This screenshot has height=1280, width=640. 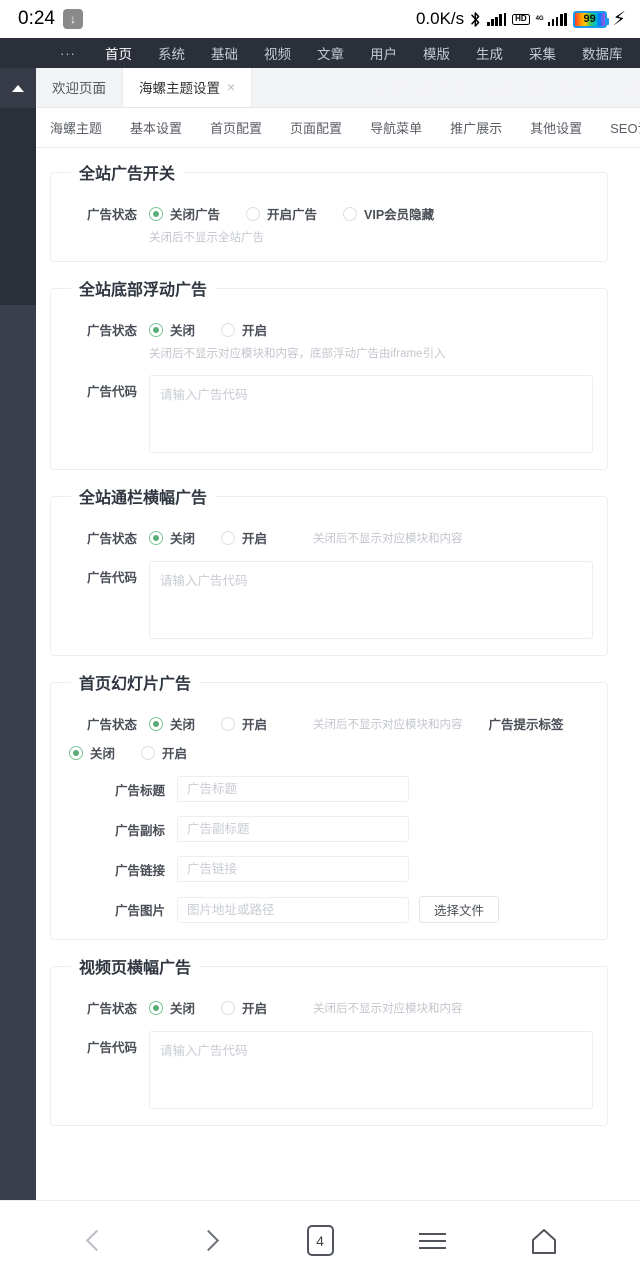 I want to click on battery-icon: 99, so click(x=590, y=19).